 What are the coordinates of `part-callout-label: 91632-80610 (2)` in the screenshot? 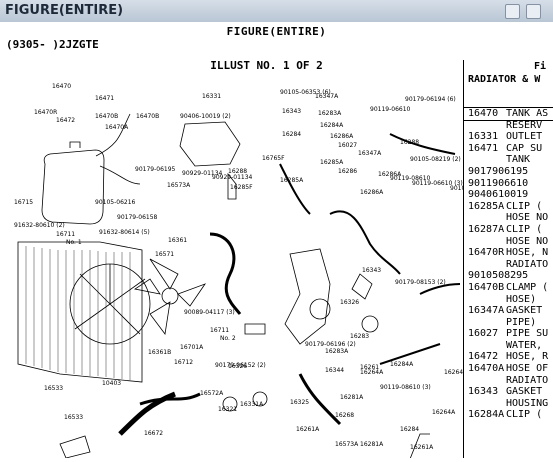 It's located at (39, 225).